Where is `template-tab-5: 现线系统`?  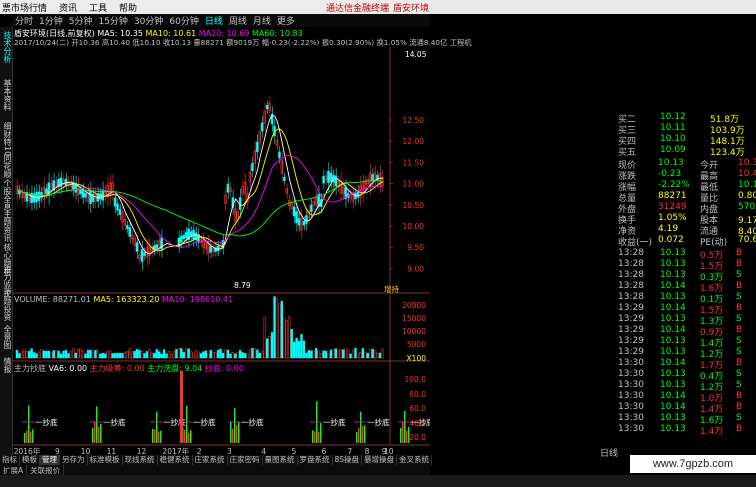 template-tab-5: 现线系统 is located at coordinates (140, 460).